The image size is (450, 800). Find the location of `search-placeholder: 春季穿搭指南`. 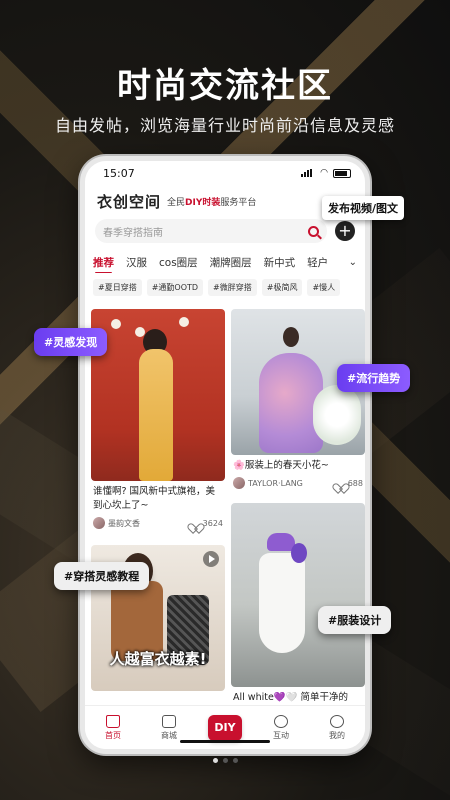

search-placeholder: 春季穿搭指南 is located at coordinates (133, 233).